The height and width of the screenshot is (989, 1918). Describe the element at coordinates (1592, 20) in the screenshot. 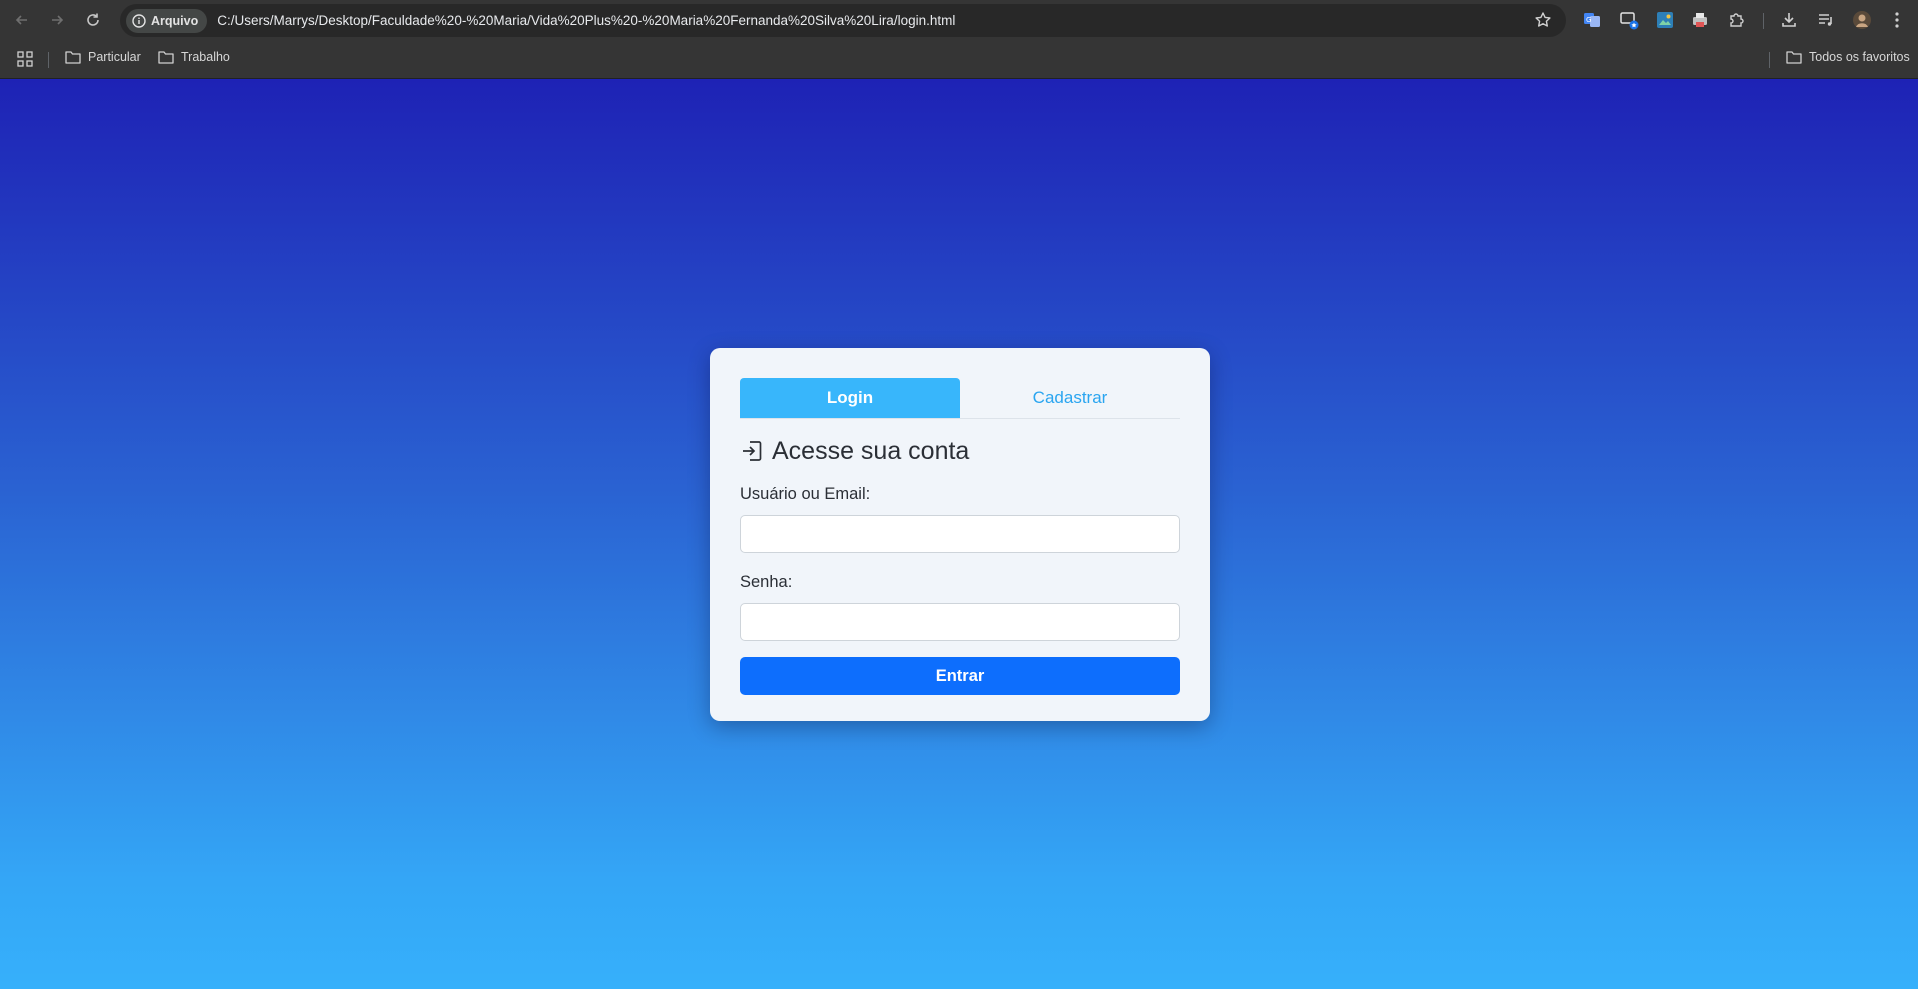

I see `translate-extension-icon: G` at that location.